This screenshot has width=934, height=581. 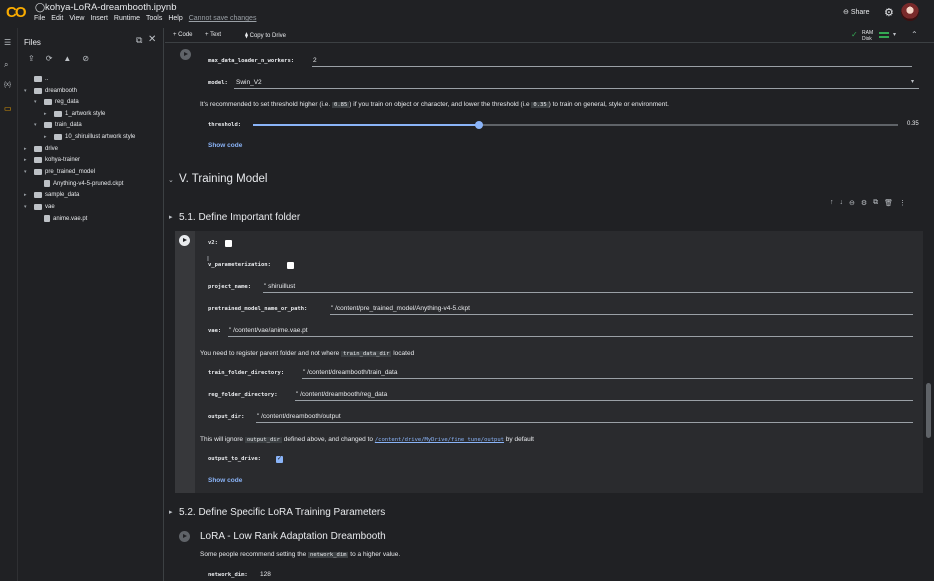 I want to click on hide-files-icon: ⊘, so click(x=85, y=58).